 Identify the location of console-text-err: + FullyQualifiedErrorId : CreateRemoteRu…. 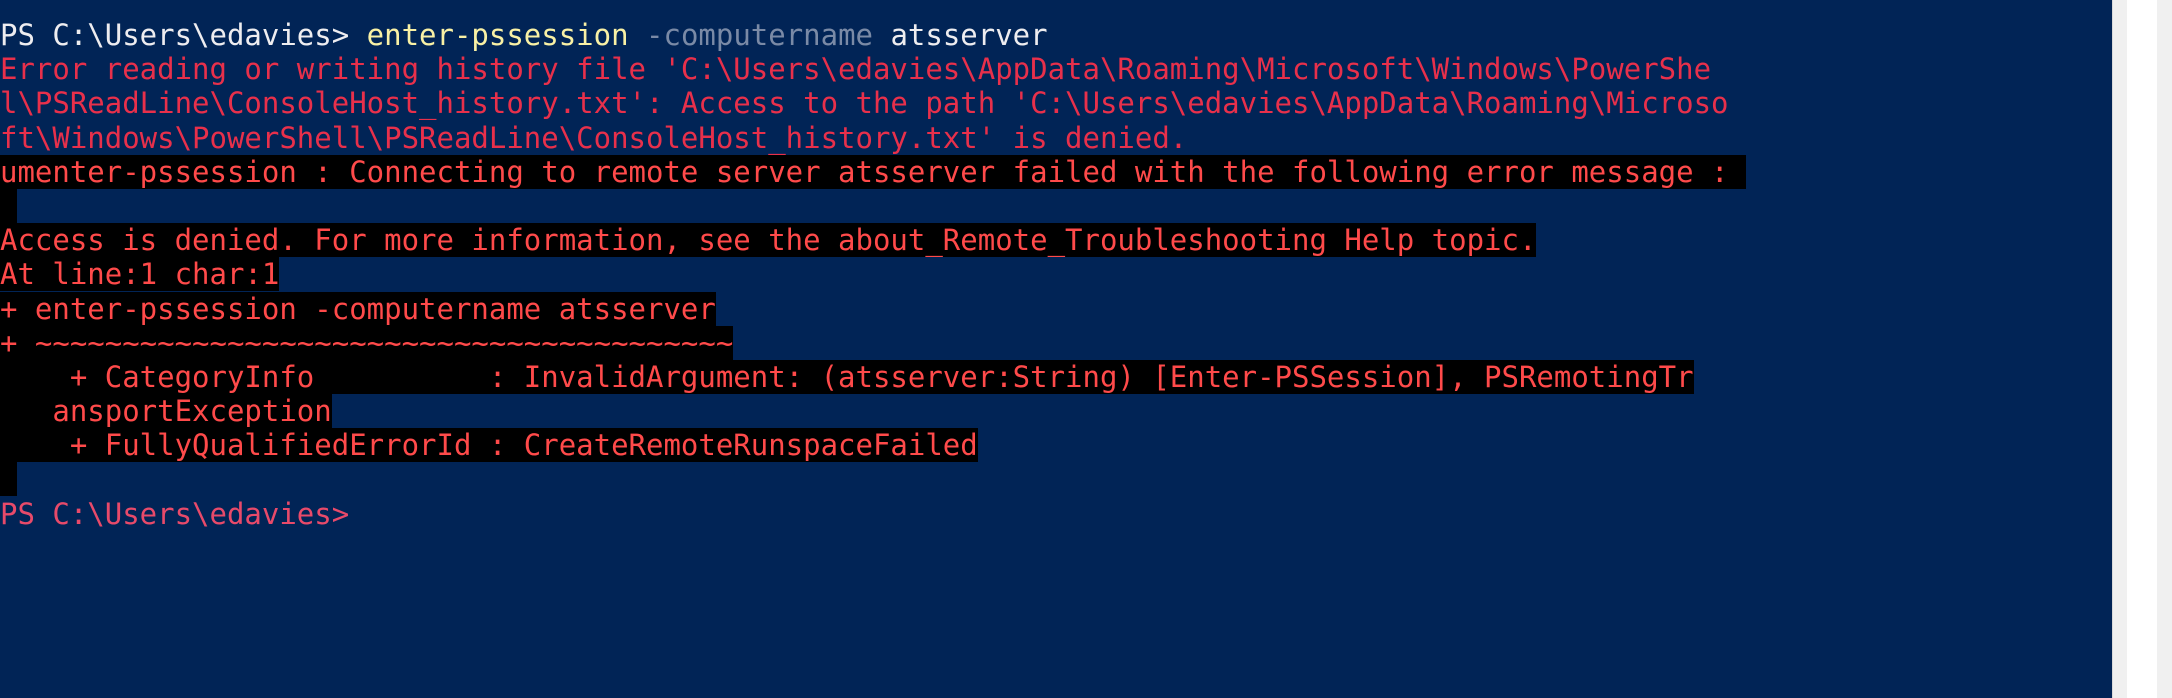
(489, 445).